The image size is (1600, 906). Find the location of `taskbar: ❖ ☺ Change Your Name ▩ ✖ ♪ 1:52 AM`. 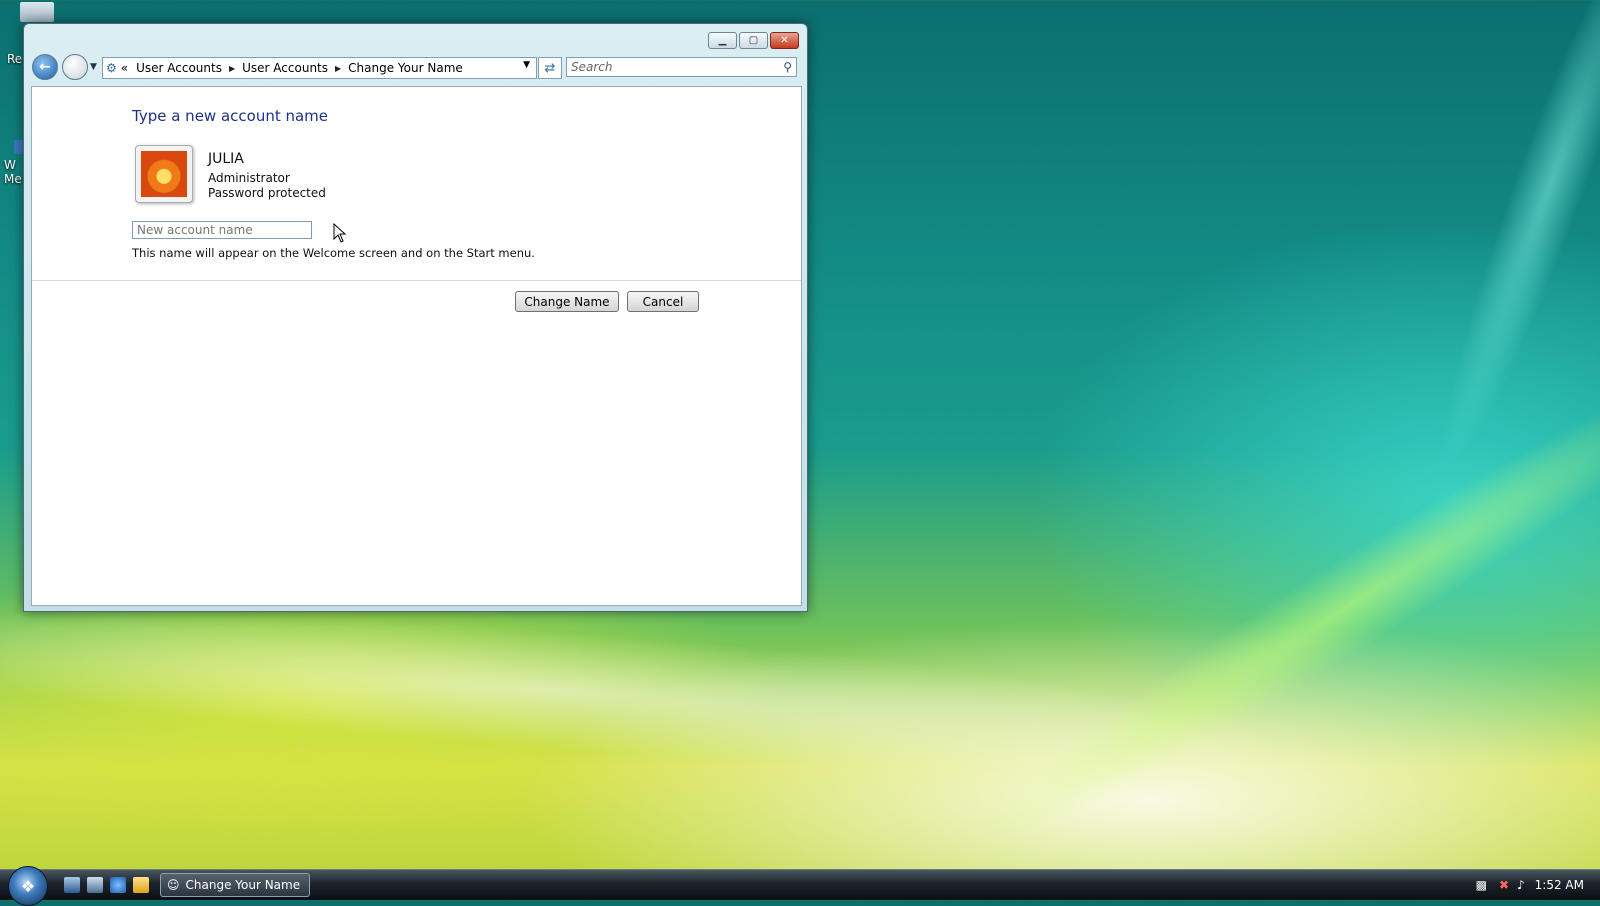

taskbar: ❖ ☺ Change Your Name ▩ ✖ ♪ 1:52 AM is located at coordinates (800, 886).